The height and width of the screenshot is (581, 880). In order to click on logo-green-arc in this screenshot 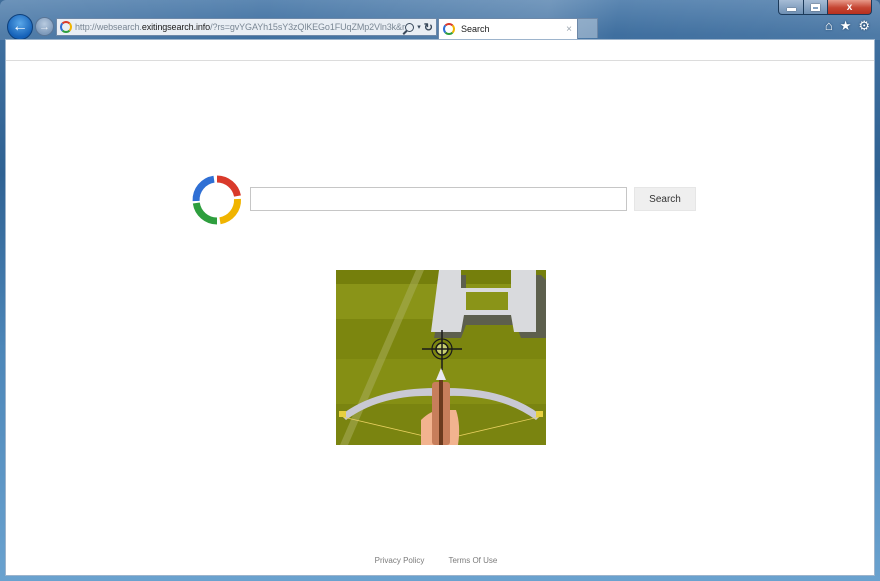, I will do `click(205, 213)`.